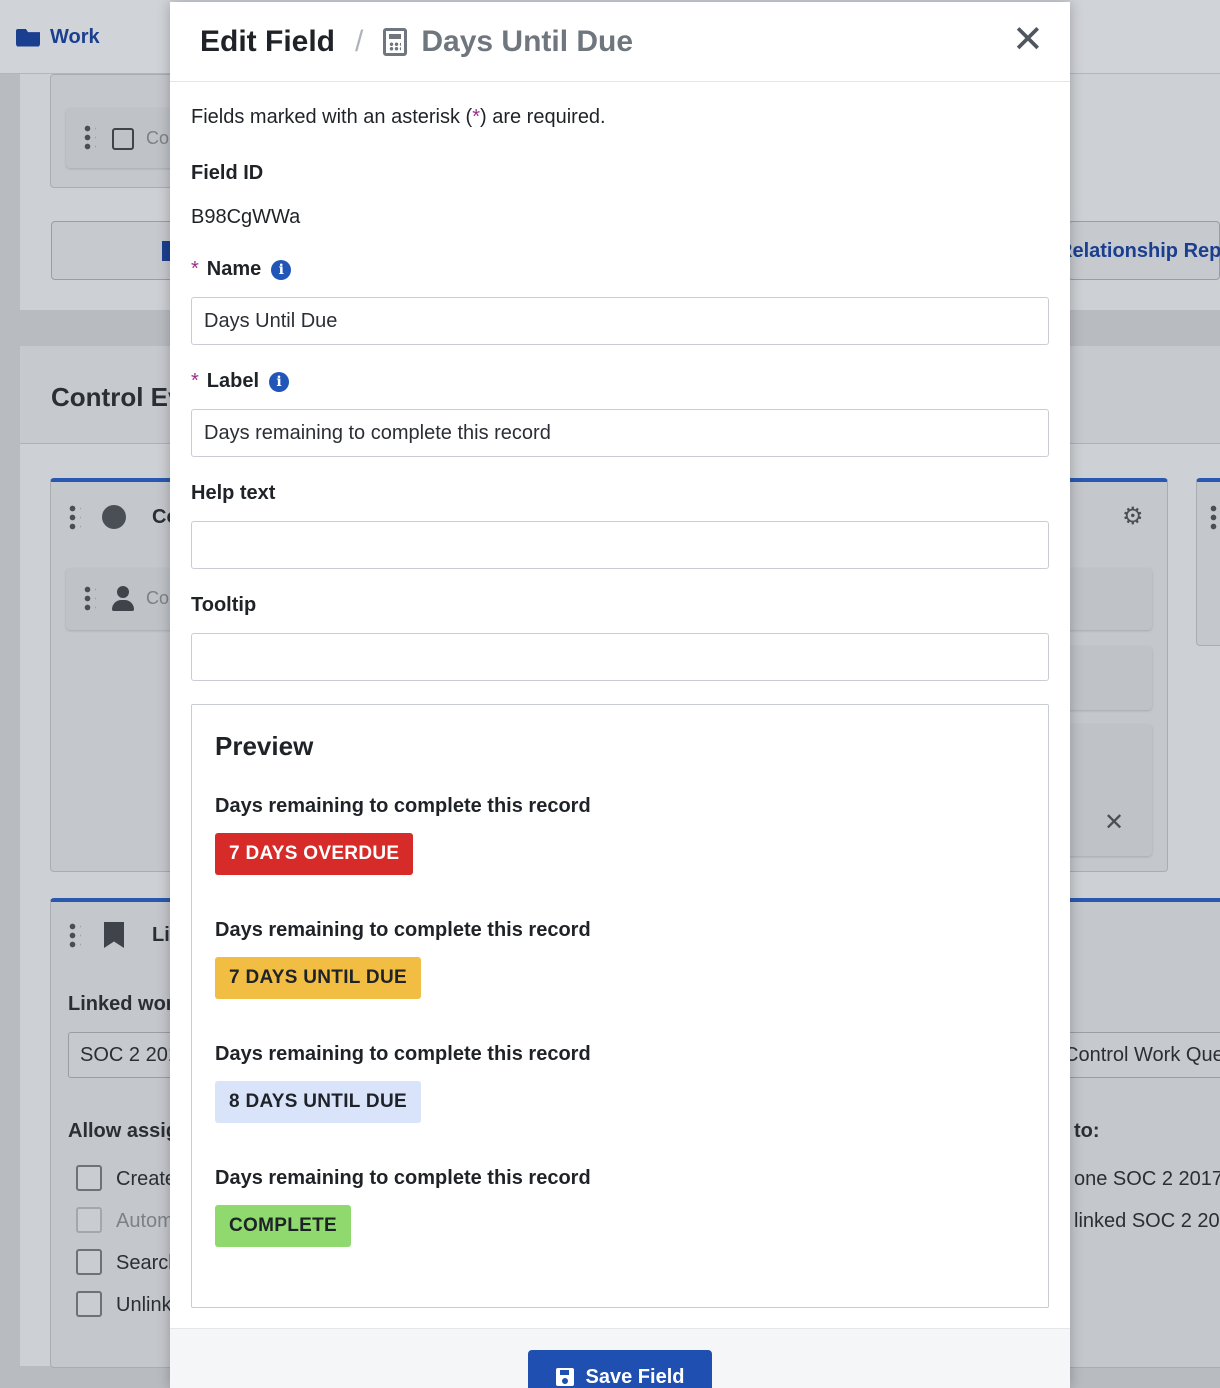  I want to click on option-label-right: one SOC 2 2017 T, so click(1147, 1179).